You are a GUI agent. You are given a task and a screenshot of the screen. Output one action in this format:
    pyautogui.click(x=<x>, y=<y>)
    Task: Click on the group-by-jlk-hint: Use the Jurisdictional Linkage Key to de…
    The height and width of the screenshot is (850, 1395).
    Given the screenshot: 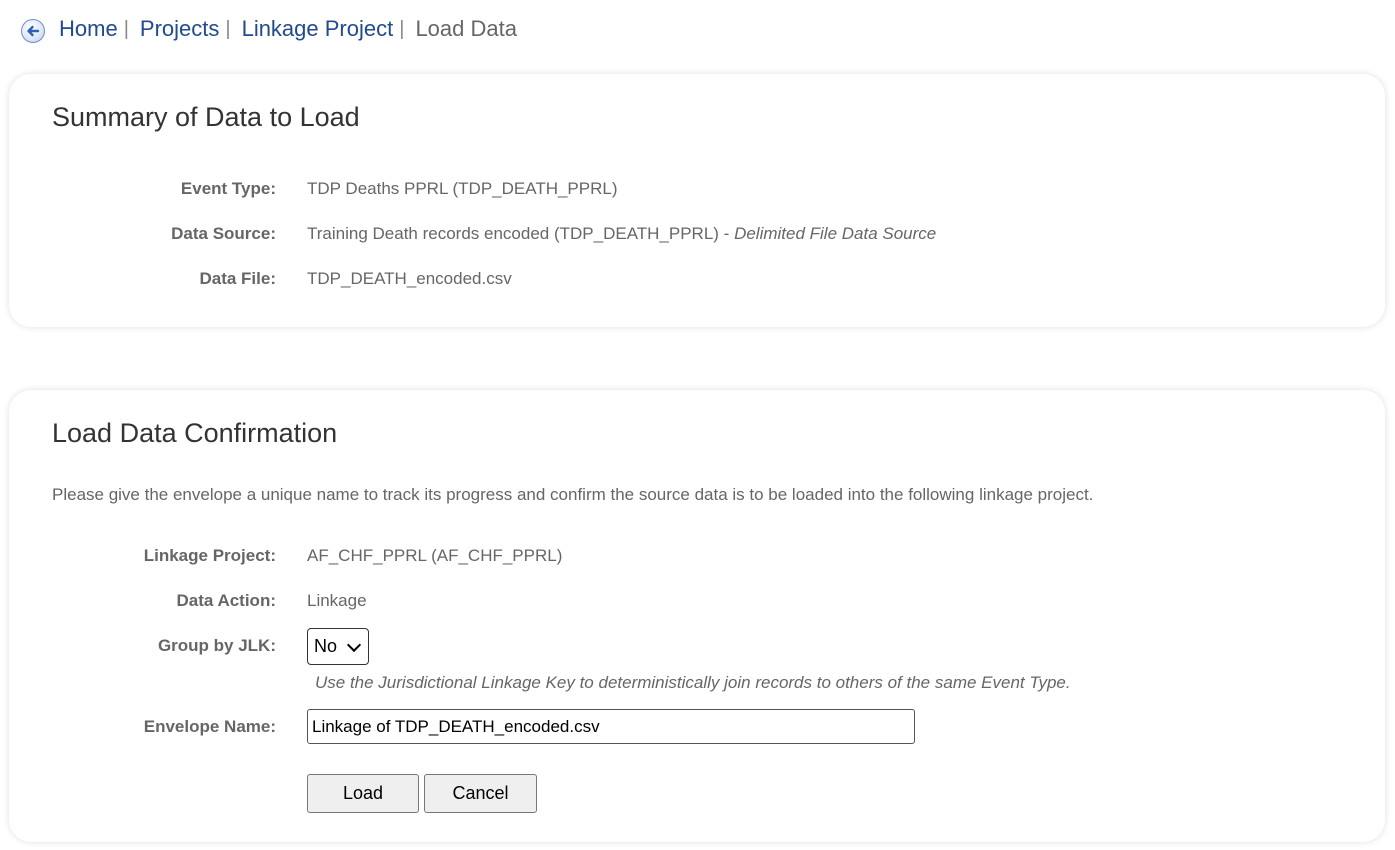 What is the action you would take?
    pyautogui.click(x=693, y=682)
    